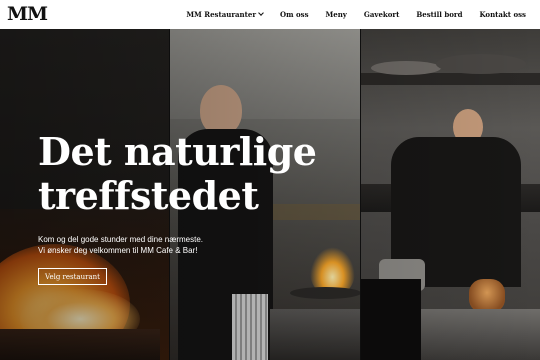 The image size is (540, 360). Describe the element at coordinates (381, 14) in the screenshot. I see `nav-item-gavekort: Gavekort` at that location.